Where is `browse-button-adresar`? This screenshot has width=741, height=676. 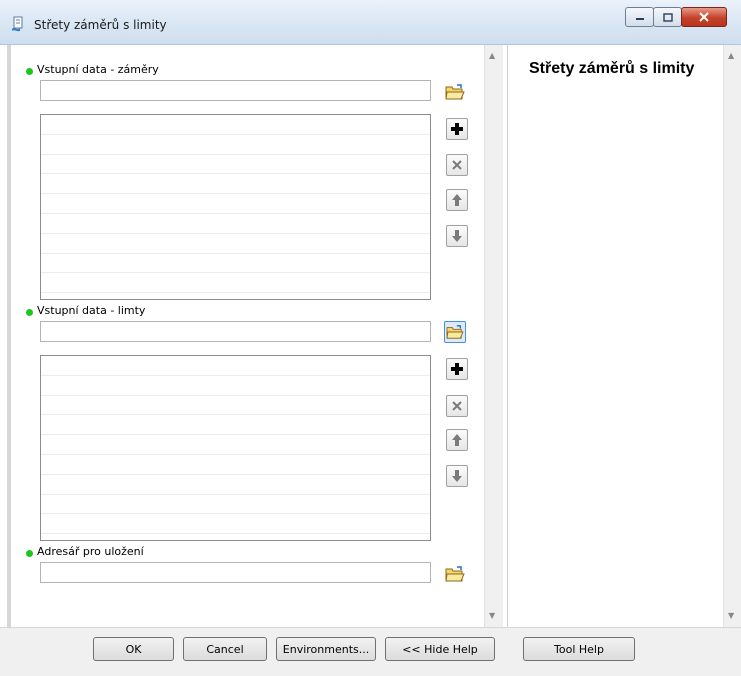 browse-button-adresar is located at coordinates (455, 574).